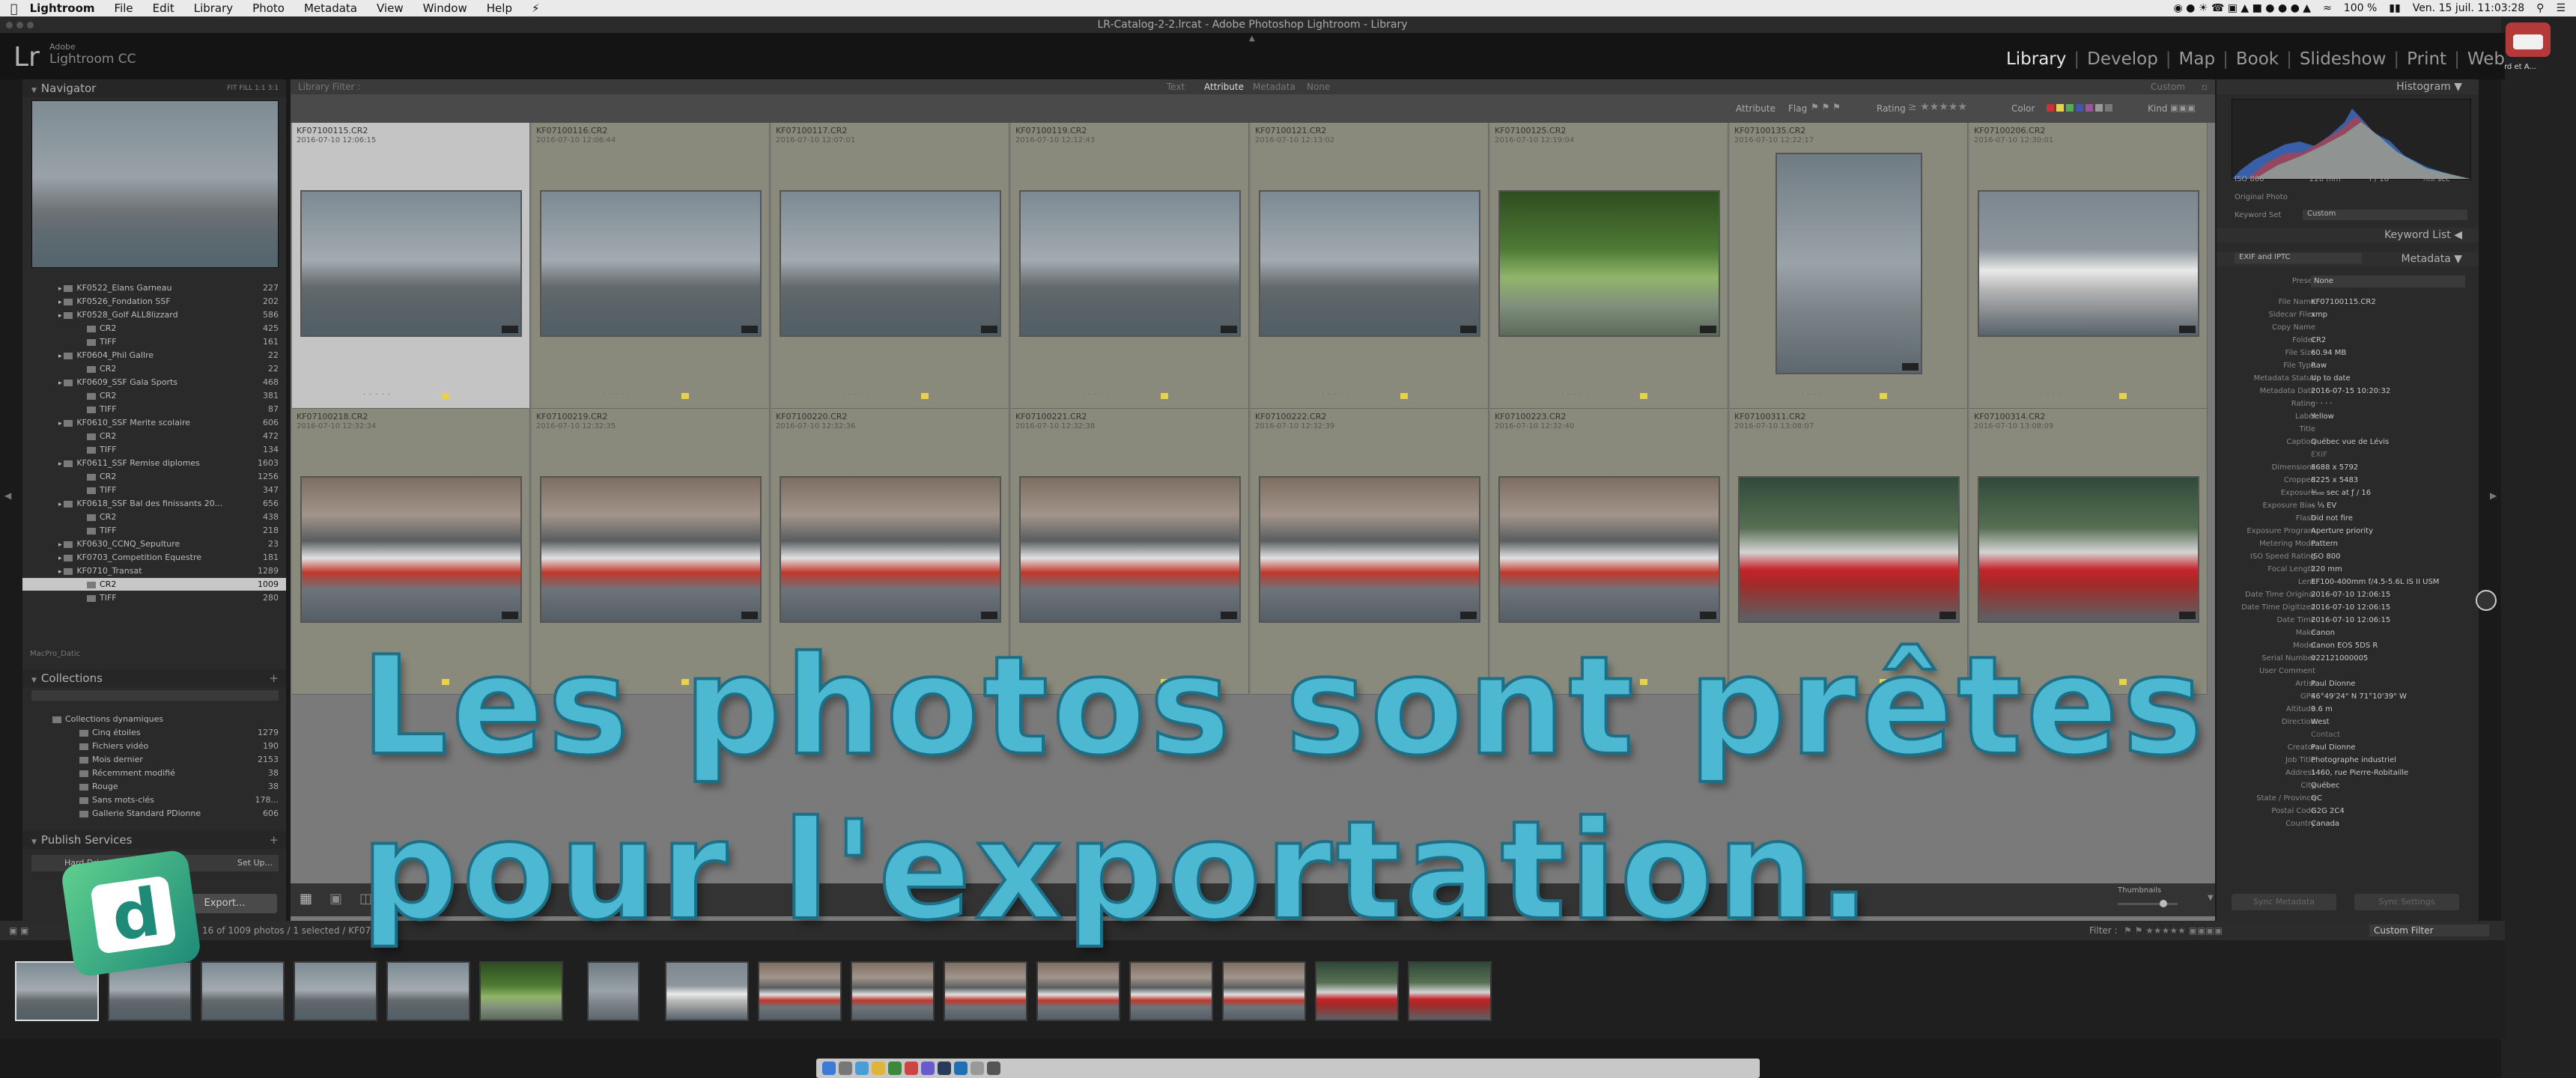 The height and width of the screenshot is (1078, 2576). Describe the element at coordinates (335, 899) in the screenshot. I see `loupe-view-icon: ▣` at that location.